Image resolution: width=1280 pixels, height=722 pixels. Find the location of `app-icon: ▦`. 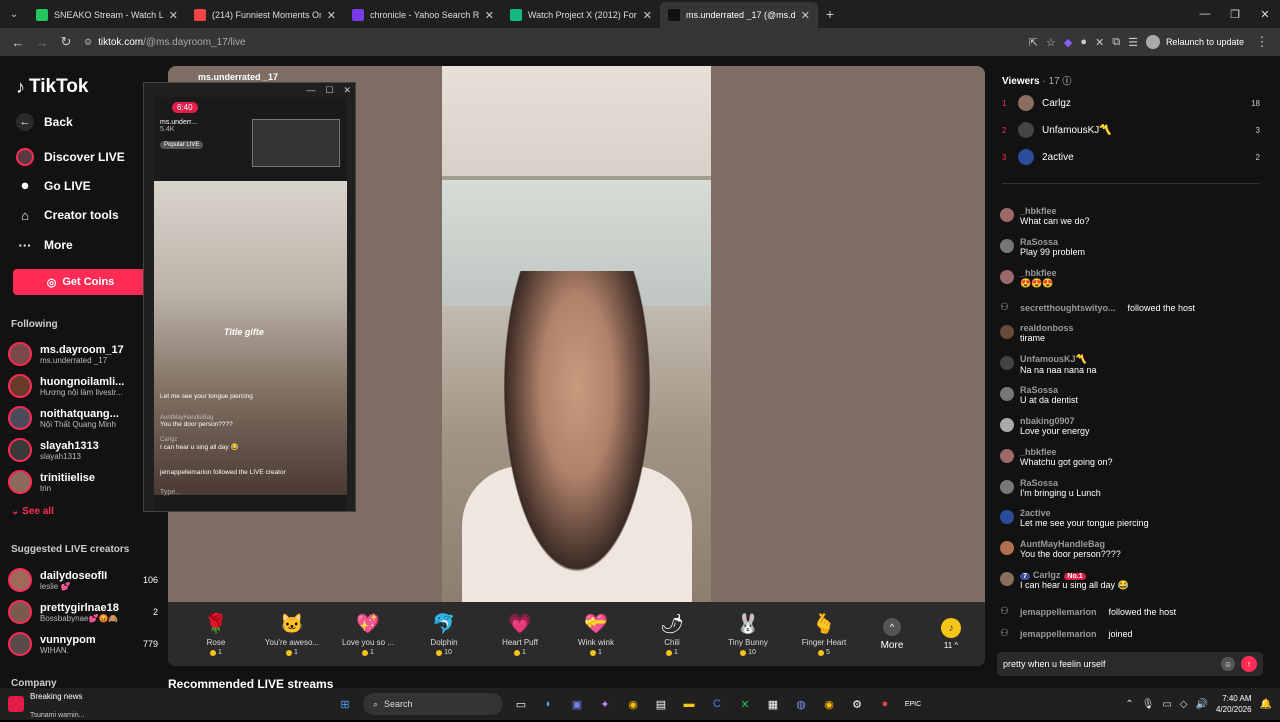

app-icon: ▦ is located at coordinates (773, 704).